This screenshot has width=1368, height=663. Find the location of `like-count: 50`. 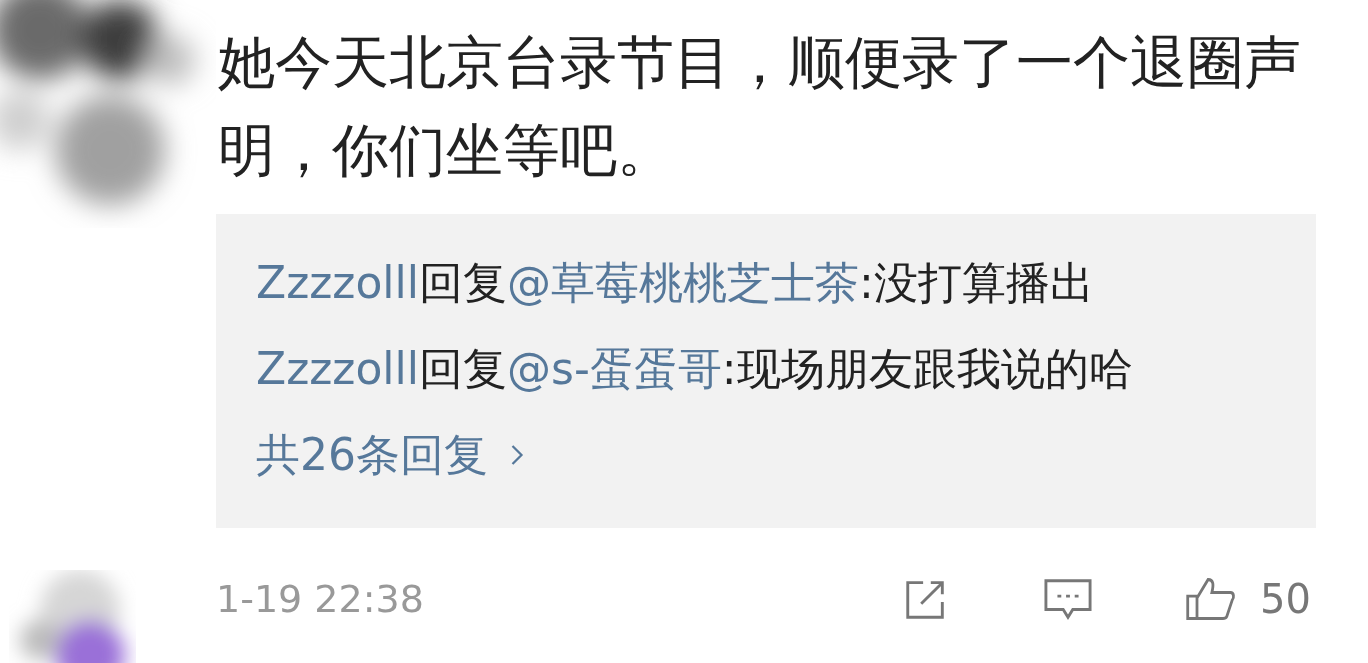

like-count: 50 is located at coordinates (1285, 599).